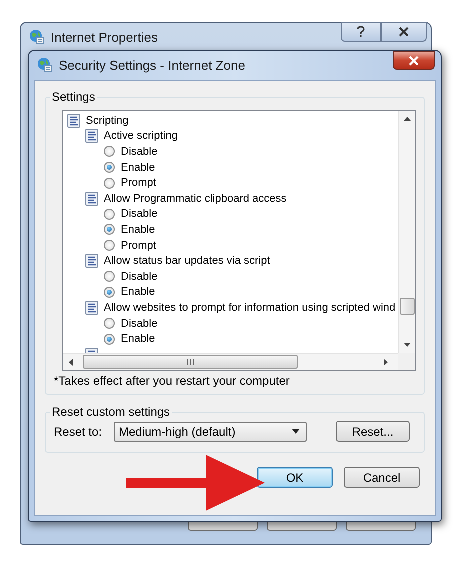  I want to click on setting-label: Allow Programmatic clipboard access, so click(195, 198).